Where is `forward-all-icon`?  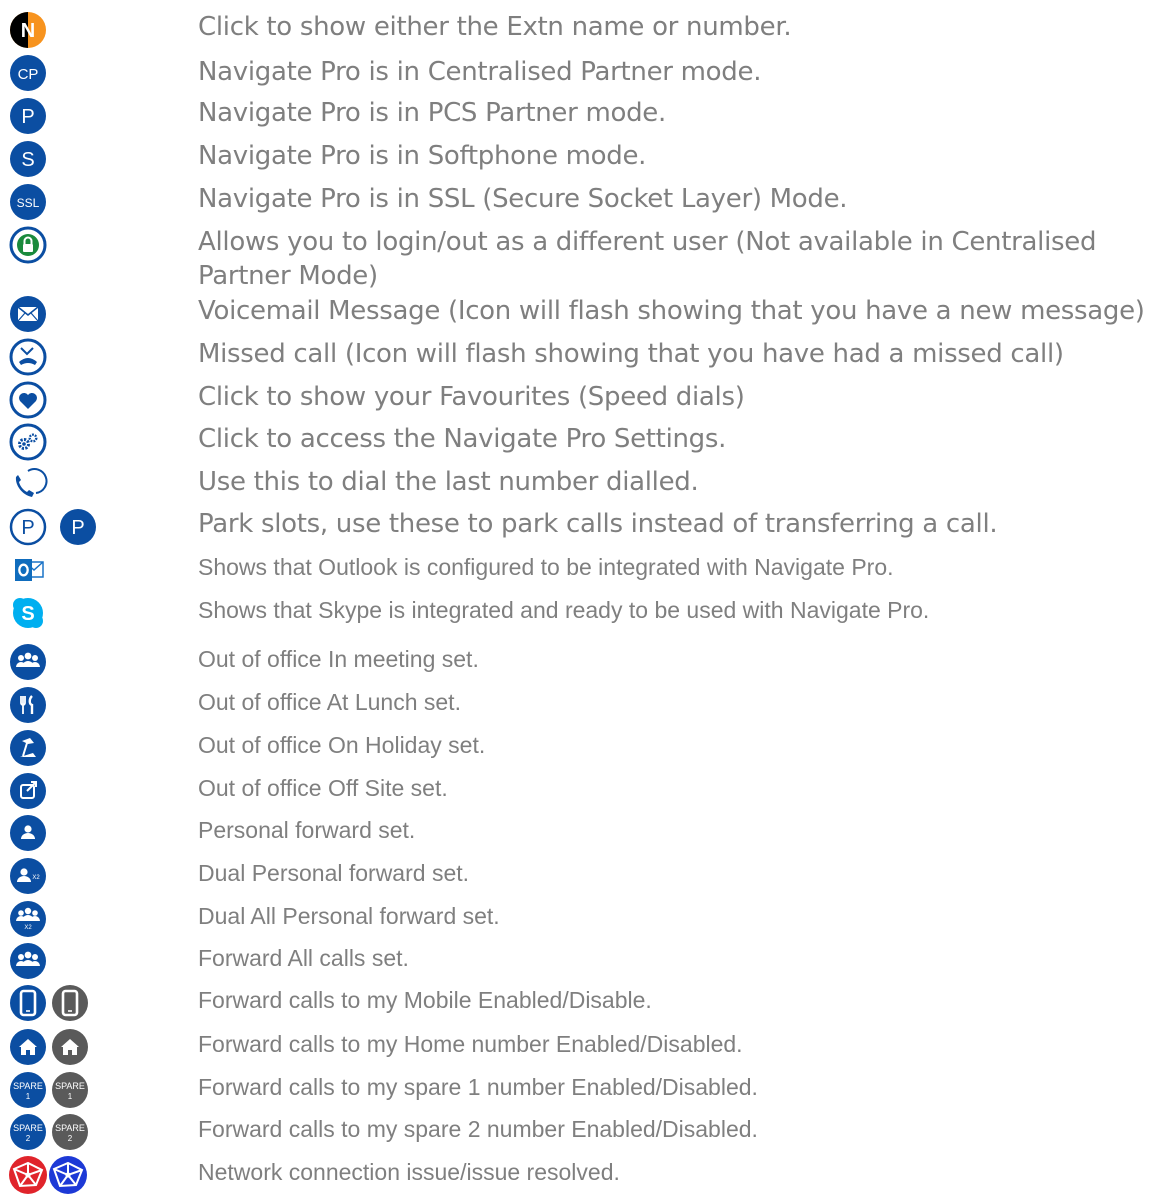 forward-all-icon is located at coordinates (28, 961).